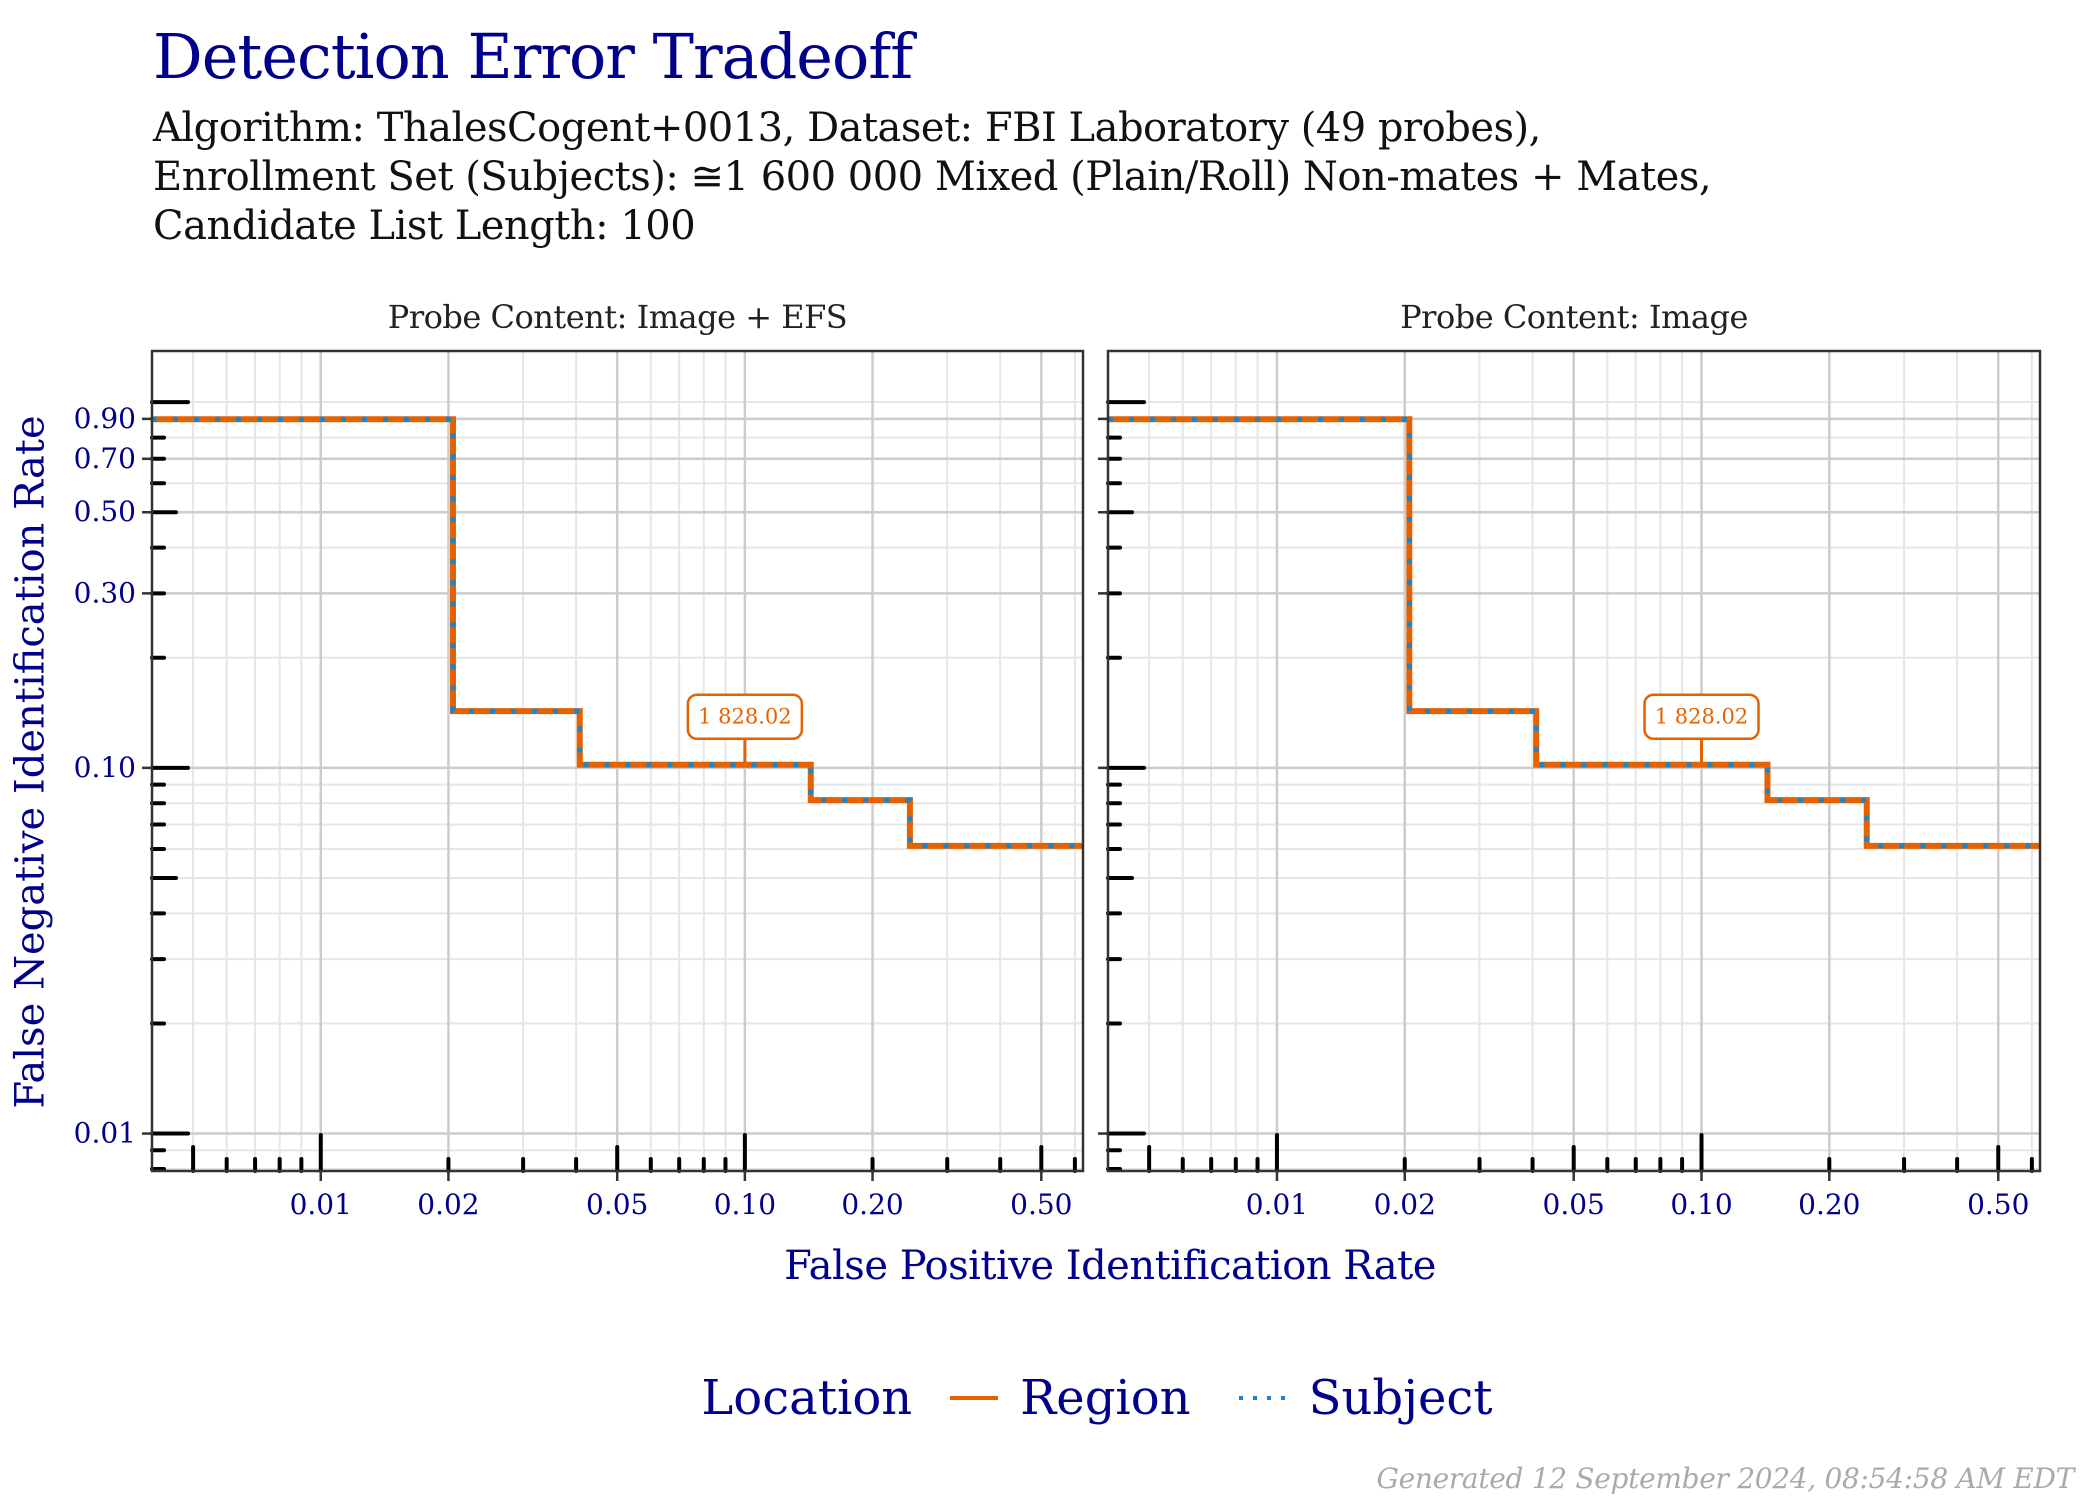  I want to click on y-tick-label: 0.90, so click(105, 418).